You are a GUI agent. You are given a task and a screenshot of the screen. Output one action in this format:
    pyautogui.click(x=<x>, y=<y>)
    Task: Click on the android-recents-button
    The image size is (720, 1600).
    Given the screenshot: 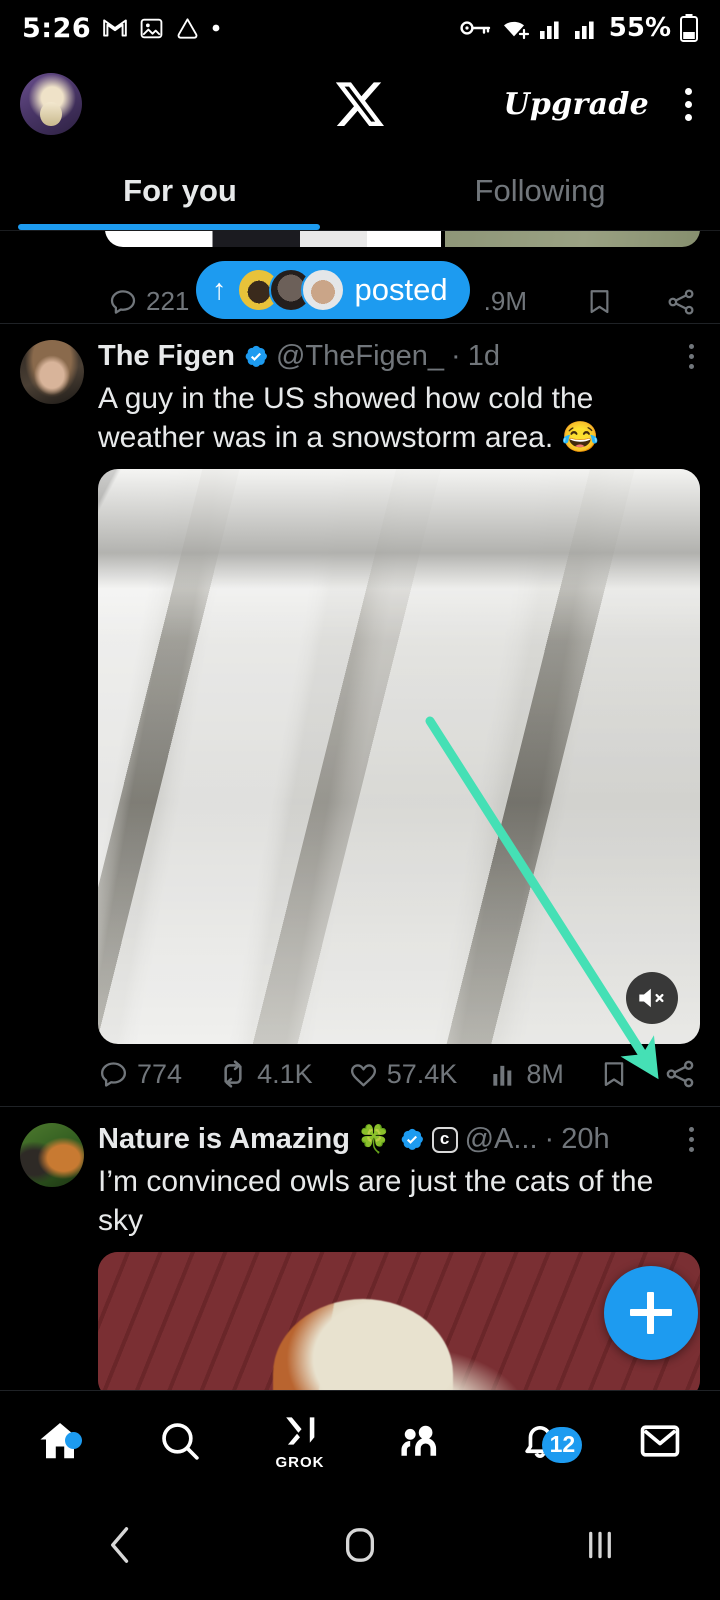 What is the action you would take?
    pyautogui.click(x=600, y=1545)
    